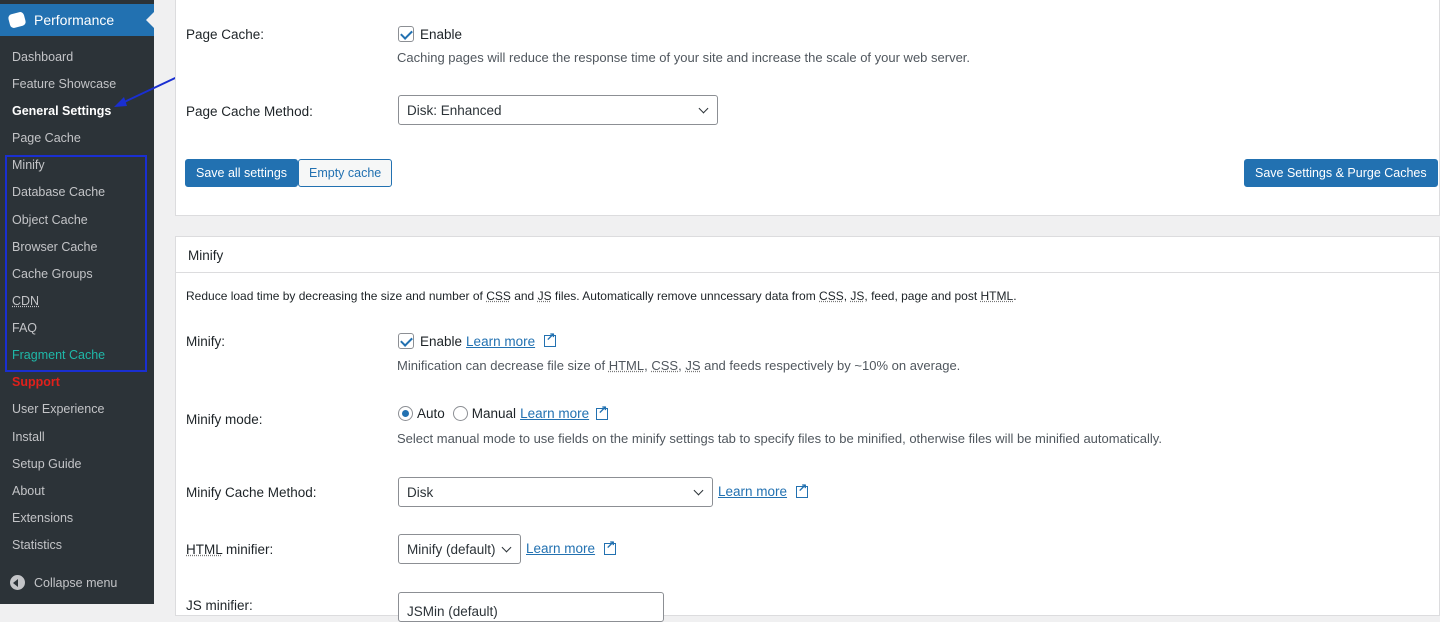  Describe the element at coordinates (206, 255) in the screenshot. I see `minify-section-title: Minify` at that location.